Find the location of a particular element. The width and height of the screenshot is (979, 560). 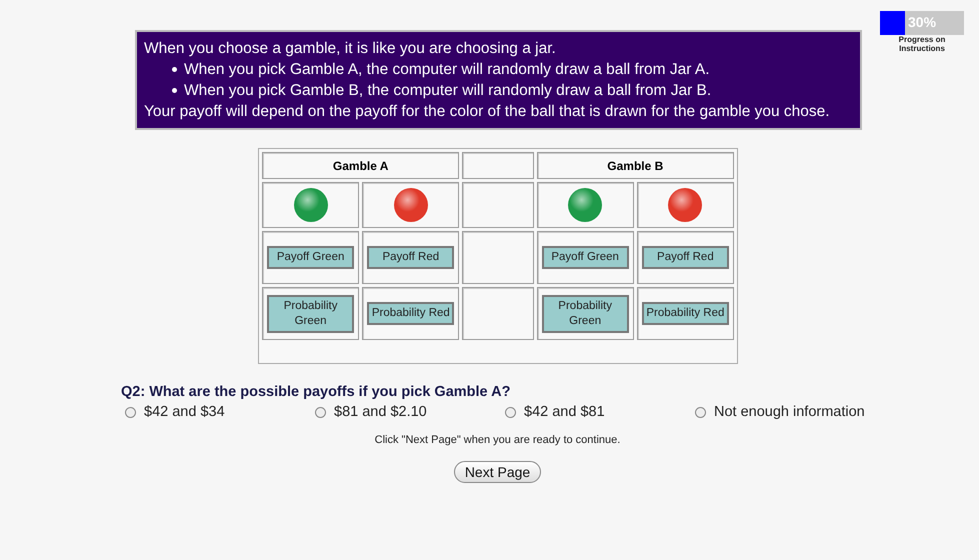

next-page-button: Next Page is located at coordinates (498, 472).